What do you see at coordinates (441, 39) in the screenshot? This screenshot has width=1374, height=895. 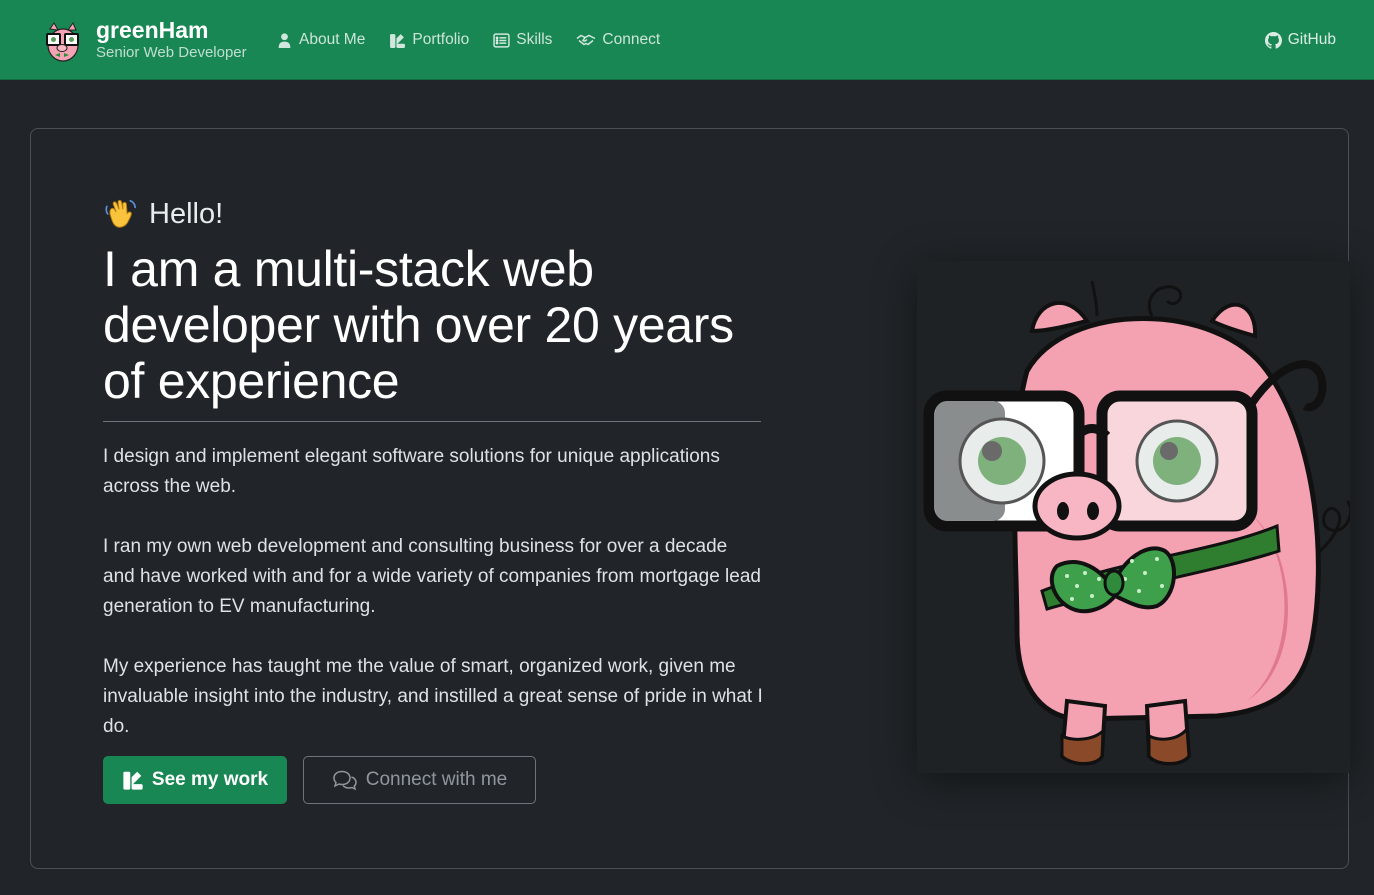 I see `nav-portfolio-label: Portfolio` at bounding box center [441, 39].